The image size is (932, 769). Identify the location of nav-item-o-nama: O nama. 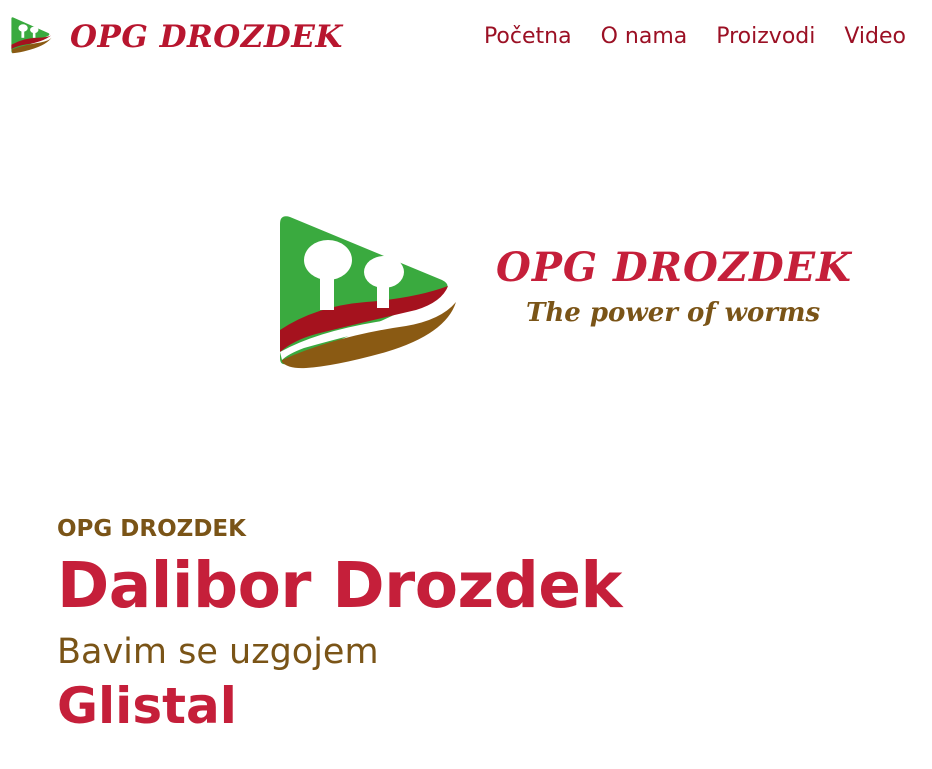
(644, 37).